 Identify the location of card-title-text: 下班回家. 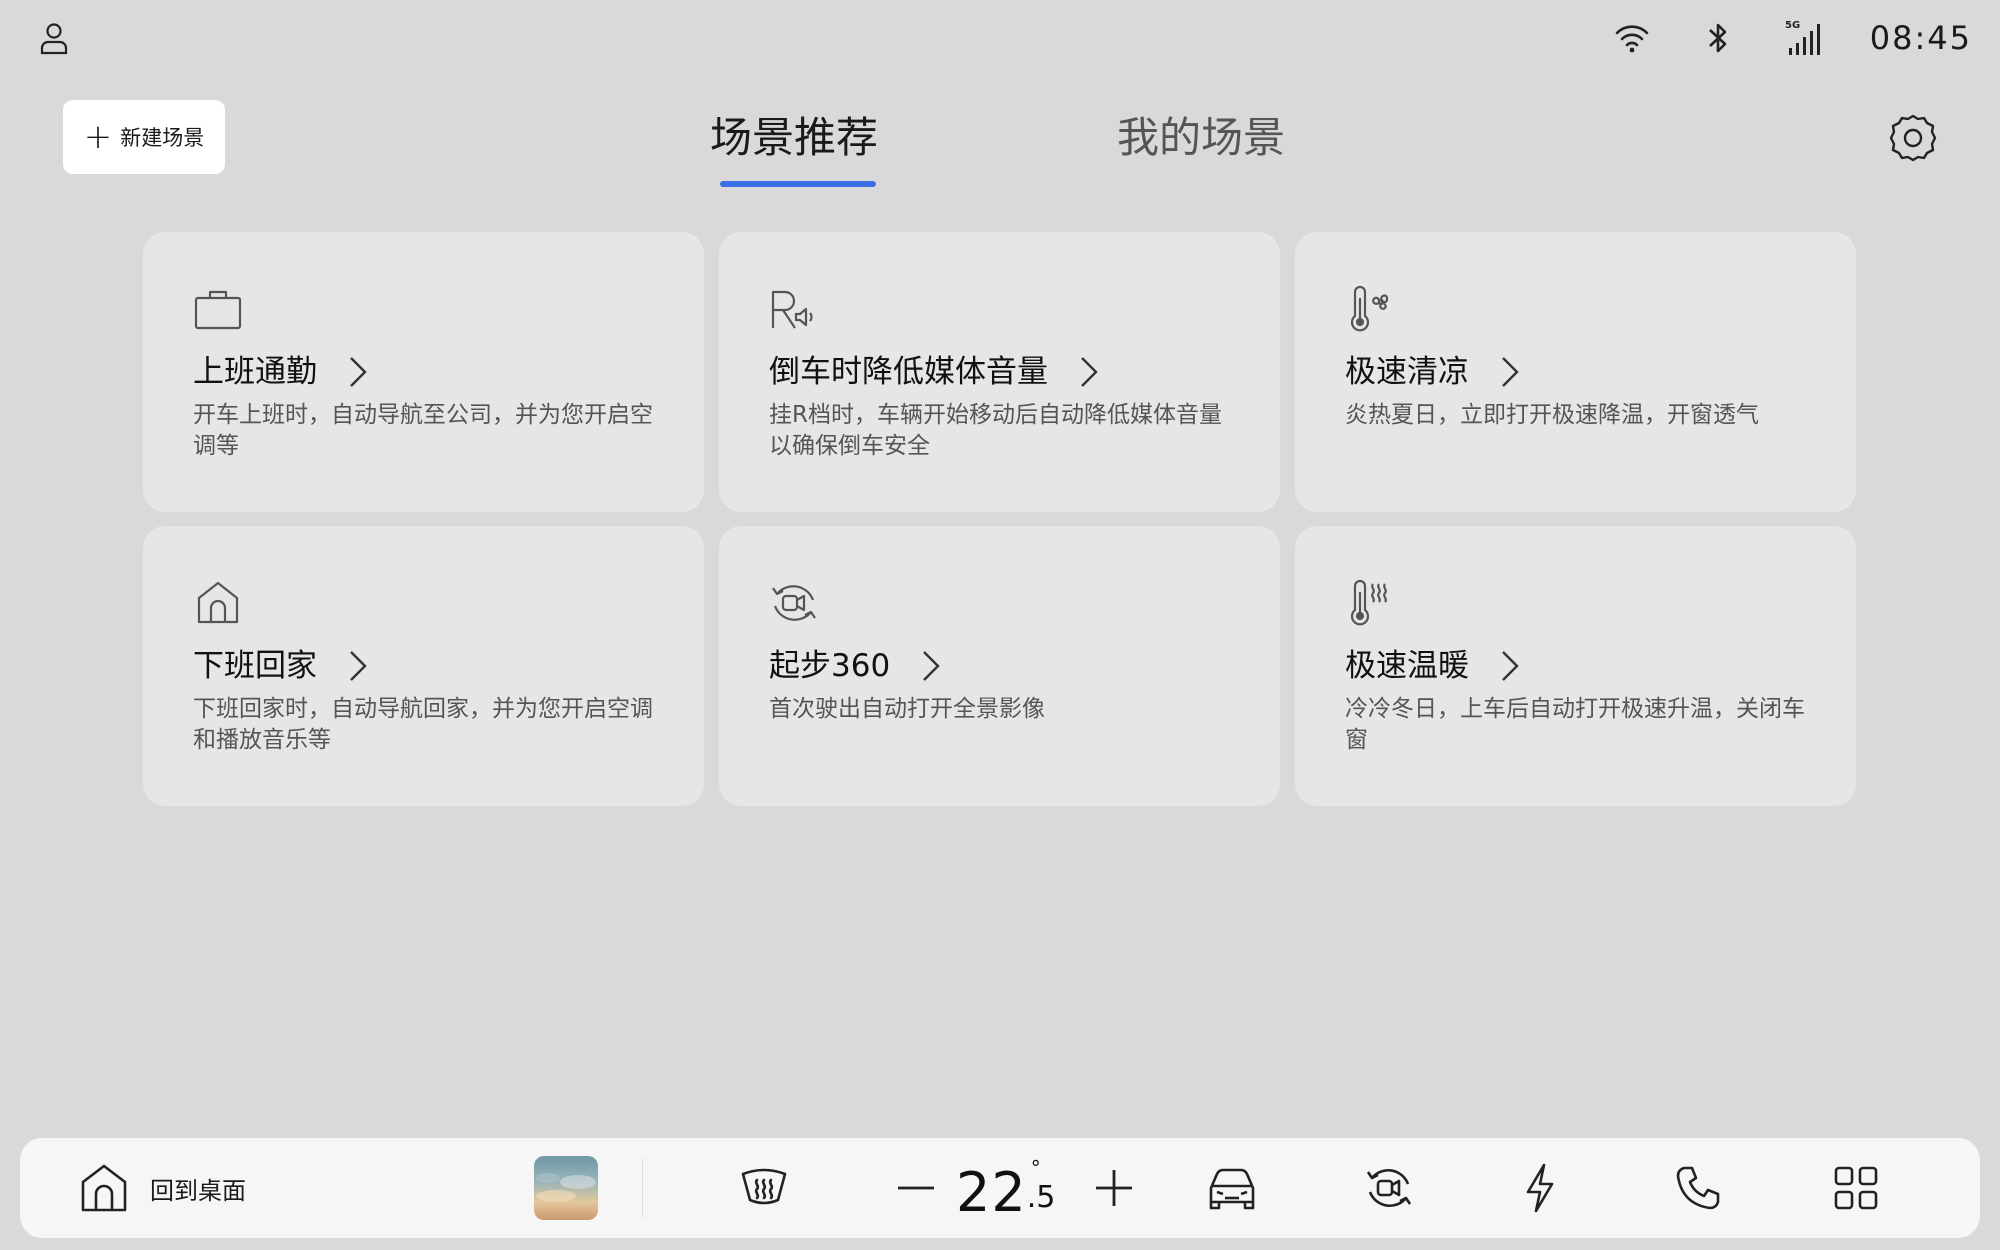
(255, 666).